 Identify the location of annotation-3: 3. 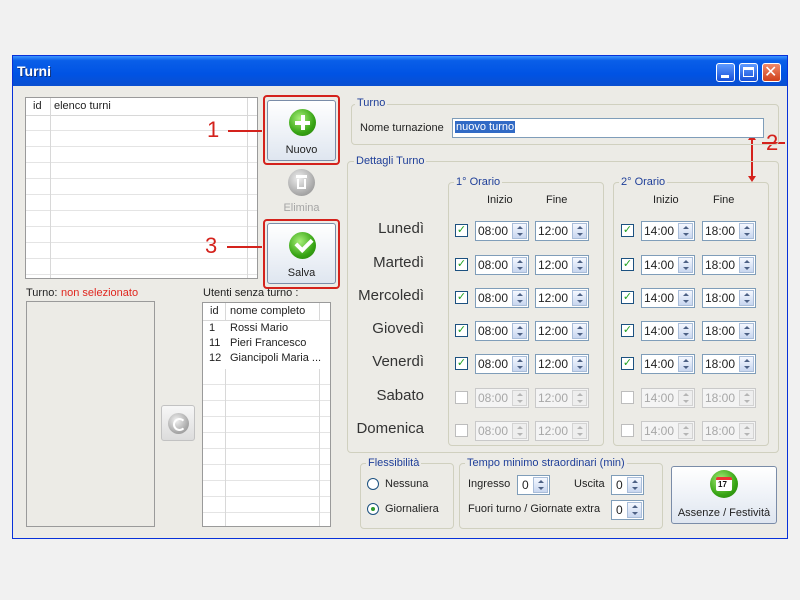
(211, 245).